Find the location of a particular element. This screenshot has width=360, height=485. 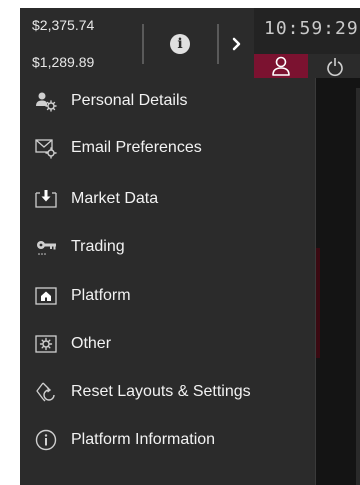

menu-item-label: Market Data is located at coordinates (115, 198).